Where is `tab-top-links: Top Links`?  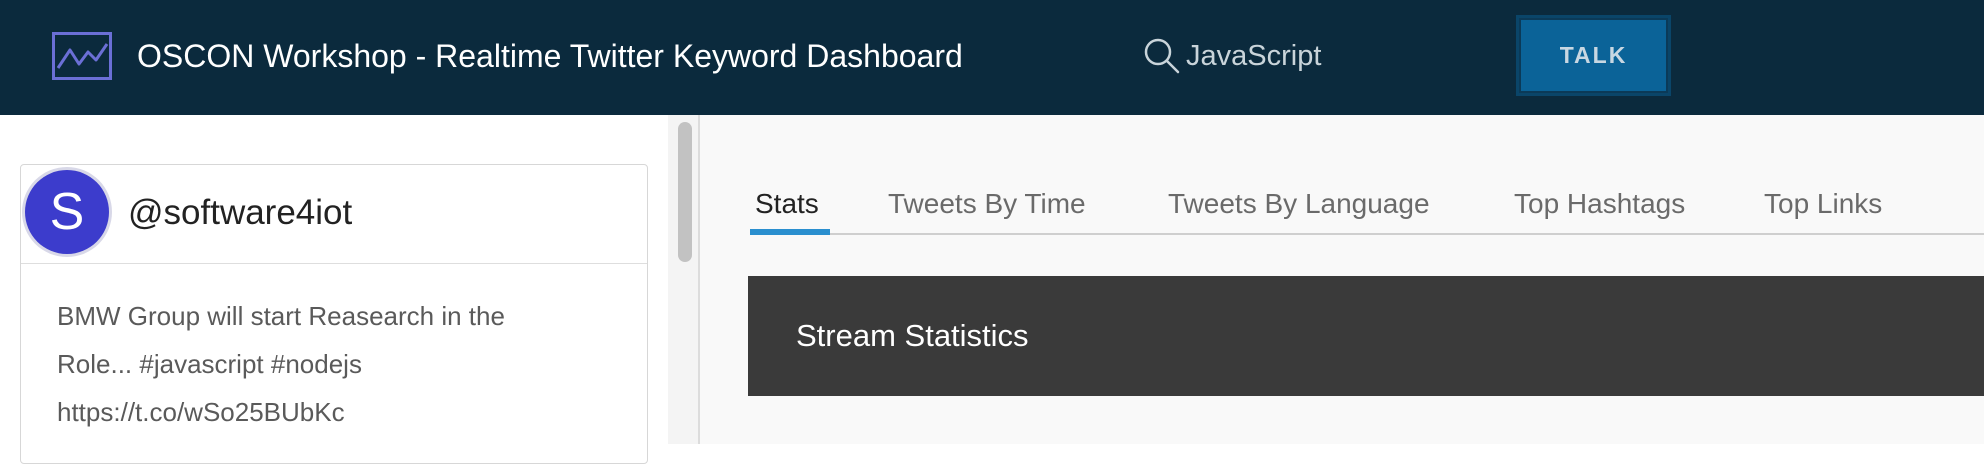
tab-top-links: Top Links is located at coordinates (1823, 207).